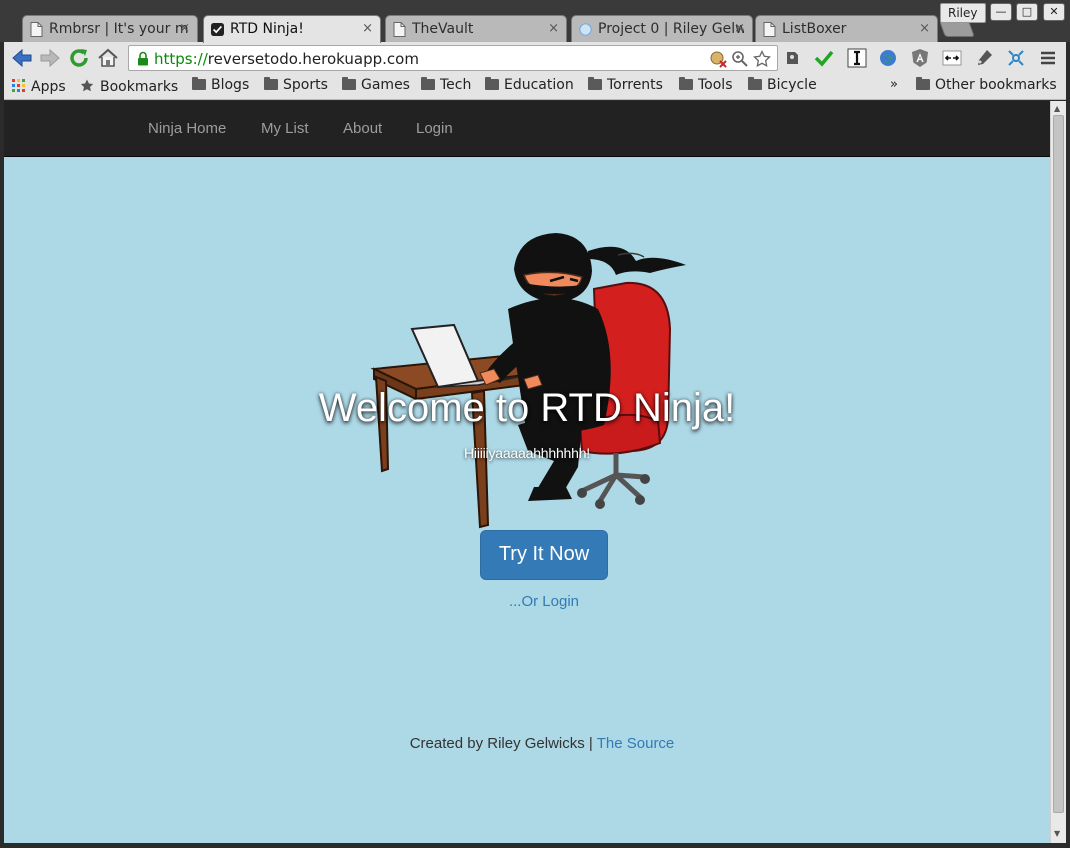  Describe the element at coordinates (984, 58) in the screenshot. I see `pen-extension-icon` at that location.